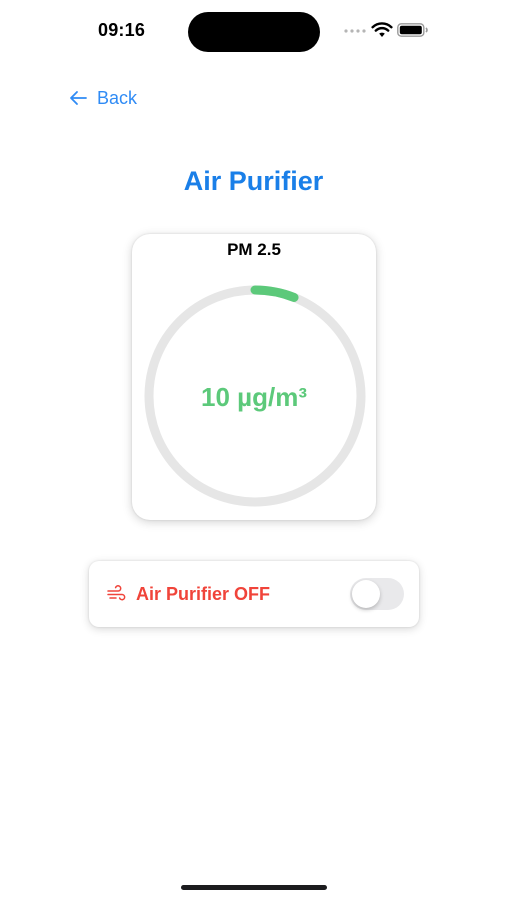  I want to click on purifier-power-toggle, so click(377, 594).